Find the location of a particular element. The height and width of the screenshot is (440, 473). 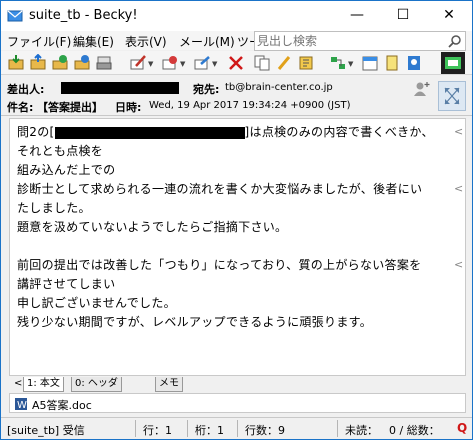

compose-dropdown-icon: ▼ is located at coordinates (150, 64).